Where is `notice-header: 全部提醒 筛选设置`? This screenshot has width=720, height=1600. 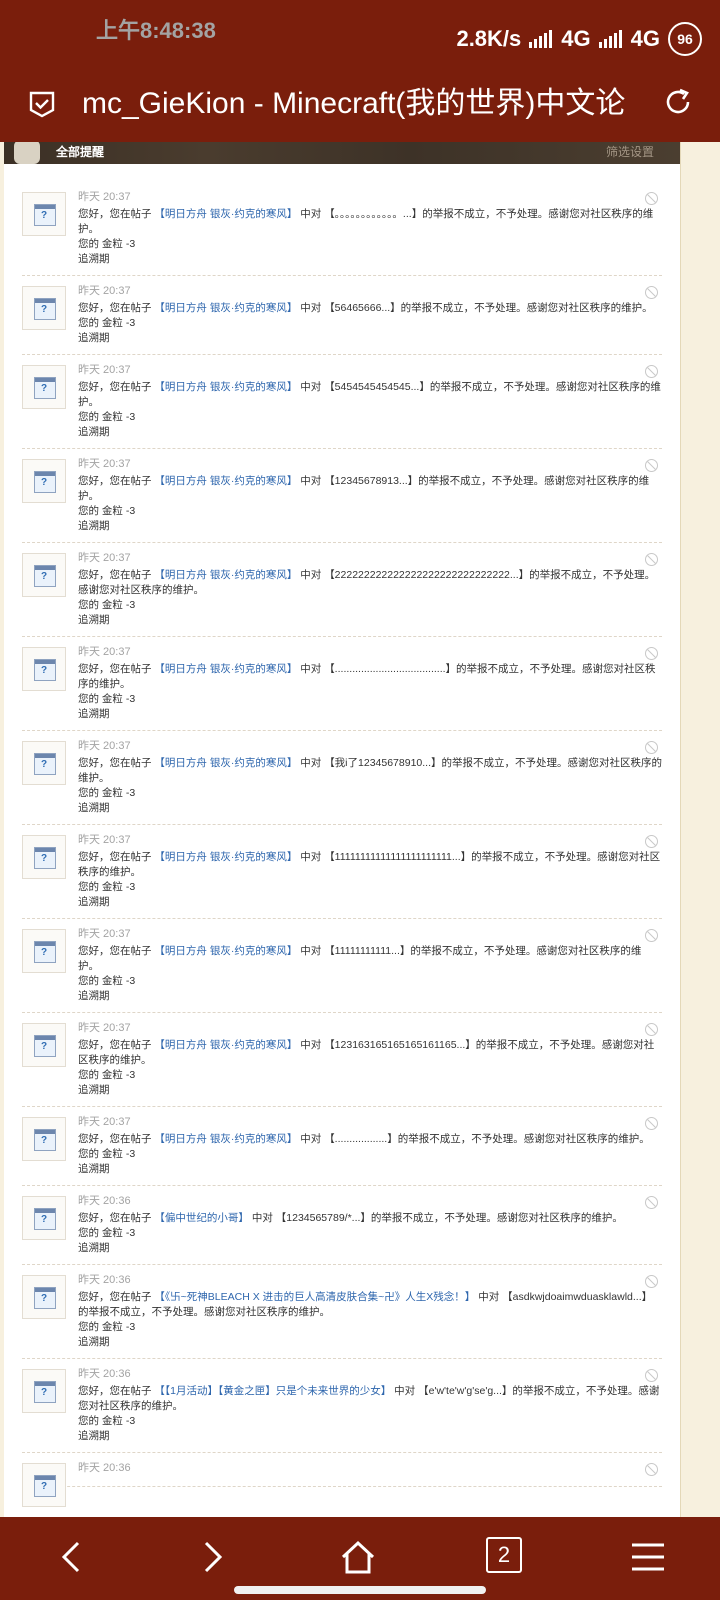
notice-header: 全部提醒 筛选设置 is located at coordinates (342, 153).